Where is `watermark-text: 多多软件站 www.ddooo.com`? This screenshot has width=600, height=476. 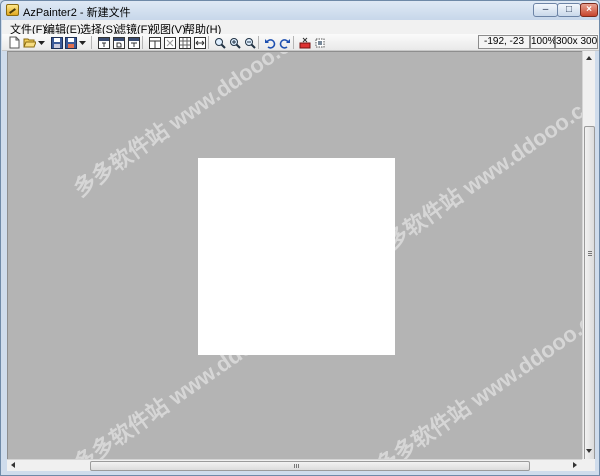
watermark-text: 多多软件站 www.ddooo.com is located at coordinates (476, 375).